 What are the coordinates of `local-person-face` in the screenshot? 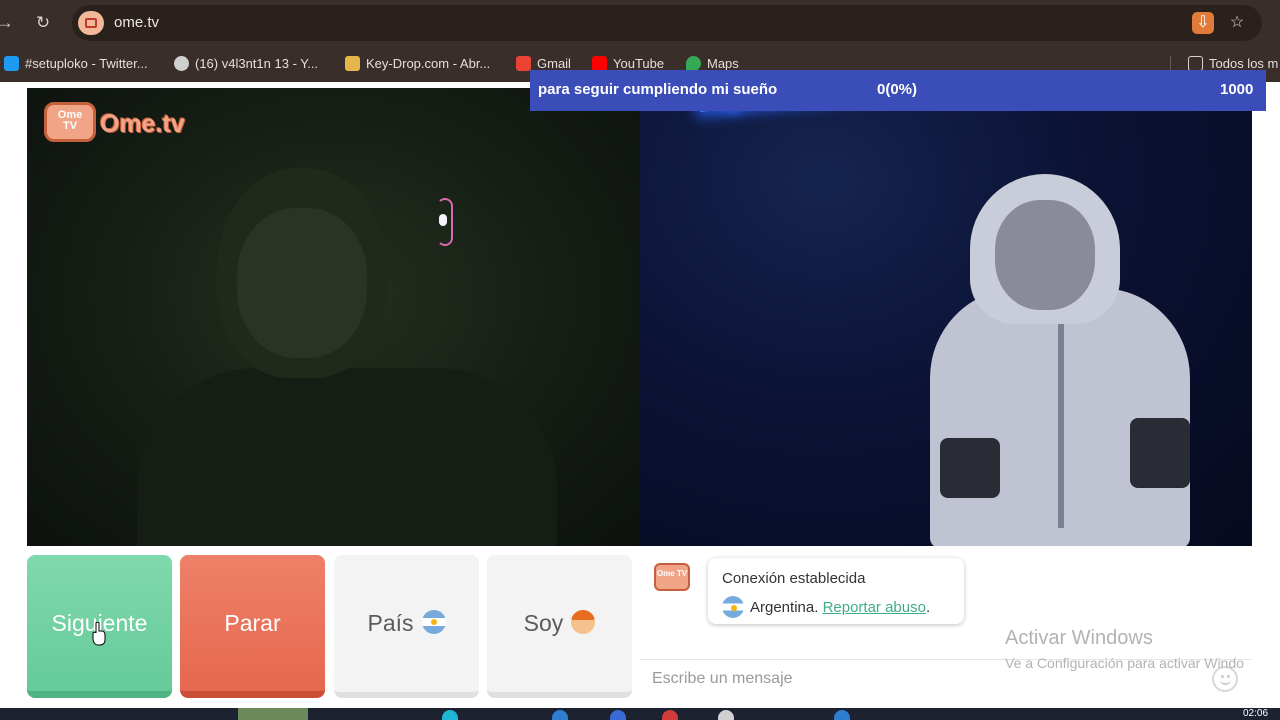 It's located at (302, 283).